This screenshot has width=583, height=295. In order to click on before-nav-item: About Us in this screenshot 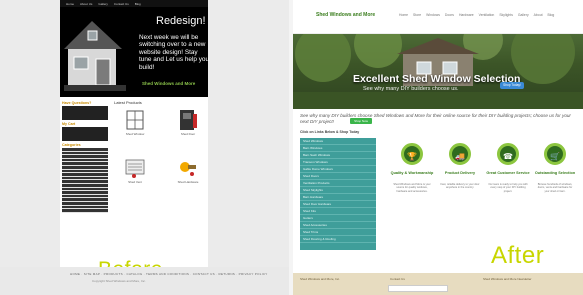, I will do `click(86, 4)`.